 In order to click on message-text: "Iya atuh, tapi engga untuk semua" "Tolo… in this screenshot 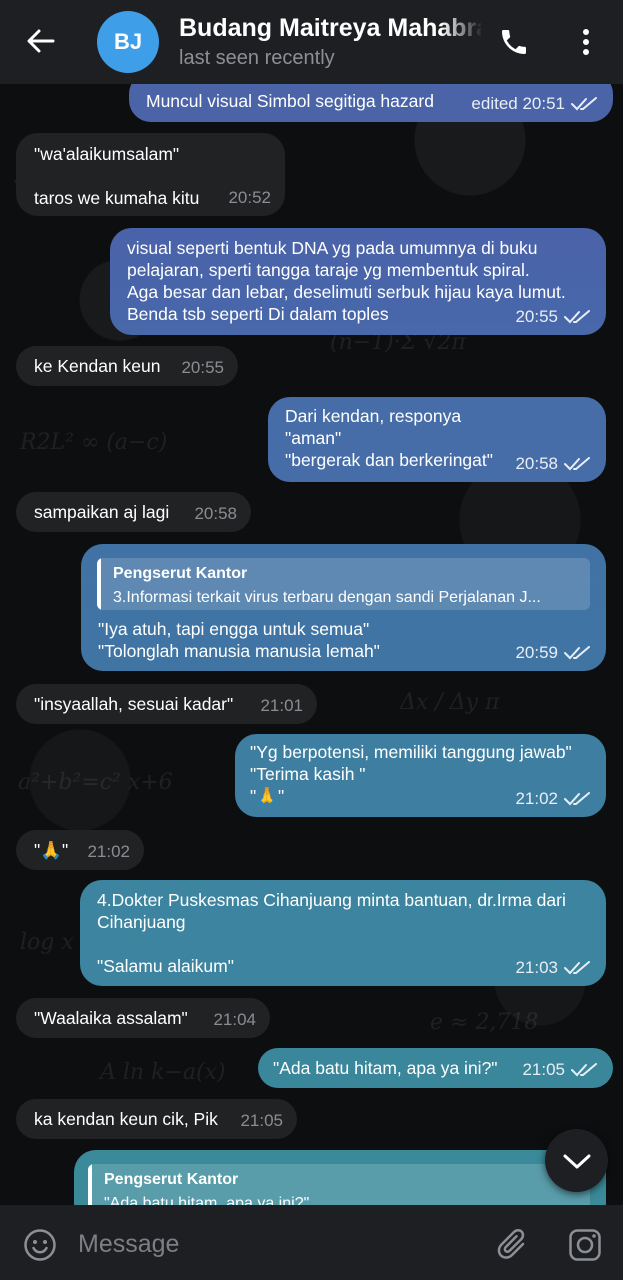, I will do `click(239, 640)`.